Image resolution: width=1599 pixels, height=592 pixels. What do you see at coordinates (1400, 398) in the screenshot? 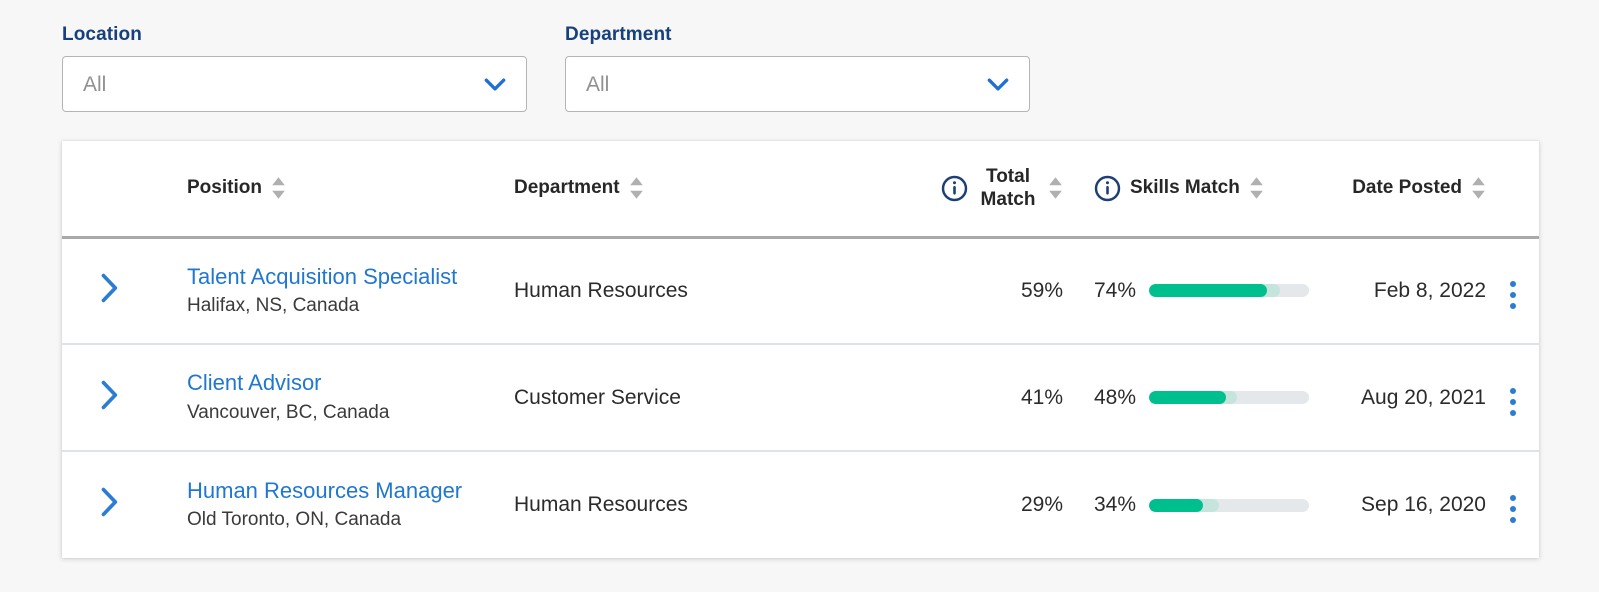
I see `row-date-posted-cell: Aug 20, 2021` at bounding box center [1400, 398].